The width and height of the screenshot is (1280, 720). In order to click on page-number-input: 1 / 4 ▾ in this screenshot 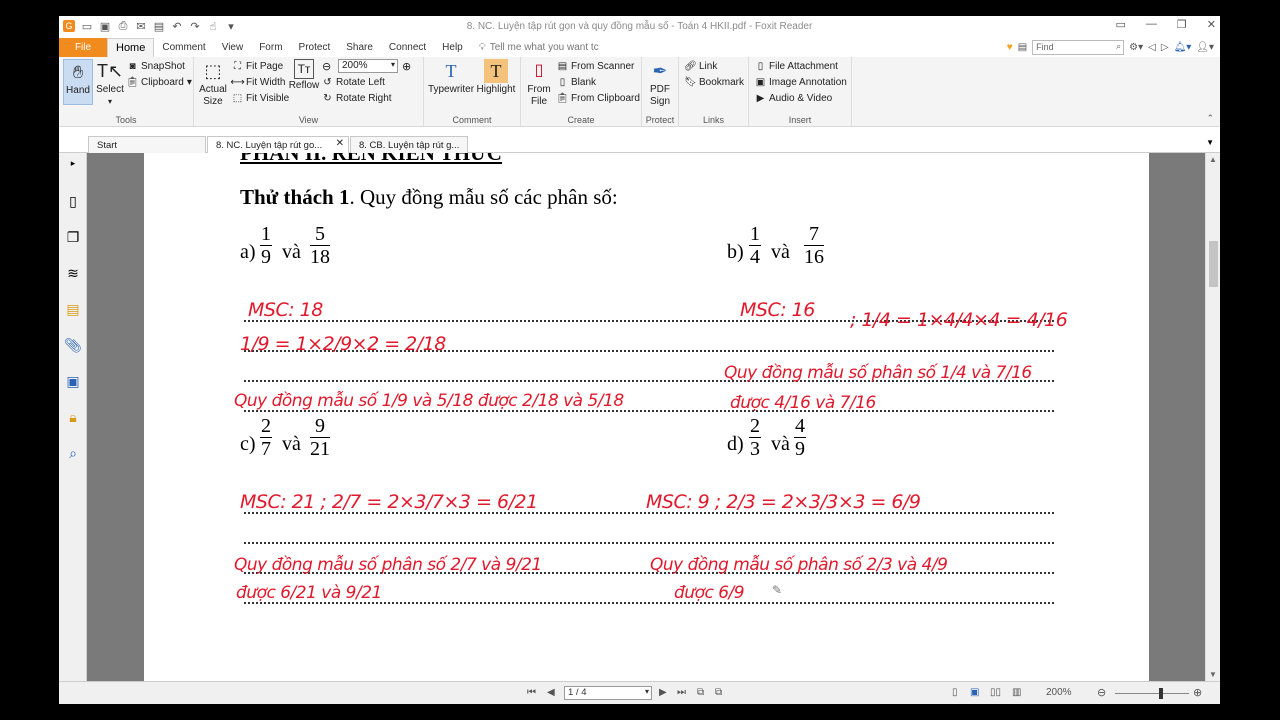, I will do `click(608, 693)`.